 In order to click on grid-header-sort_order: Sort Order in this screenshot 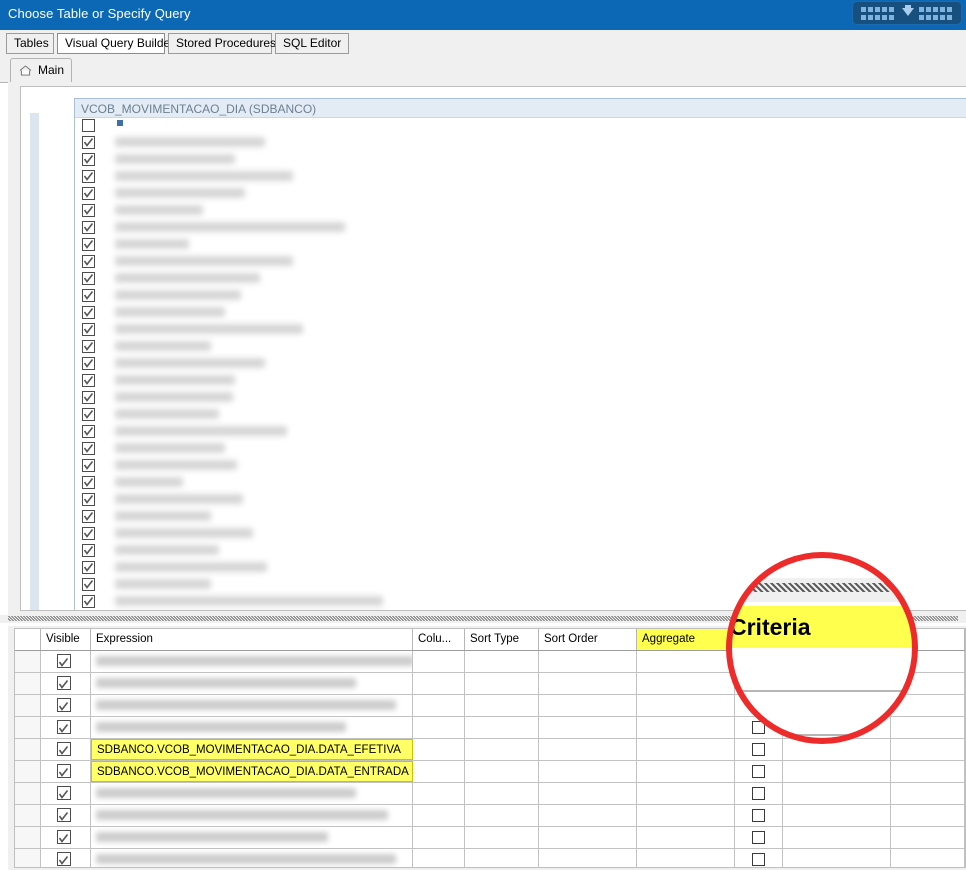, I will do `click(588, 639)`.